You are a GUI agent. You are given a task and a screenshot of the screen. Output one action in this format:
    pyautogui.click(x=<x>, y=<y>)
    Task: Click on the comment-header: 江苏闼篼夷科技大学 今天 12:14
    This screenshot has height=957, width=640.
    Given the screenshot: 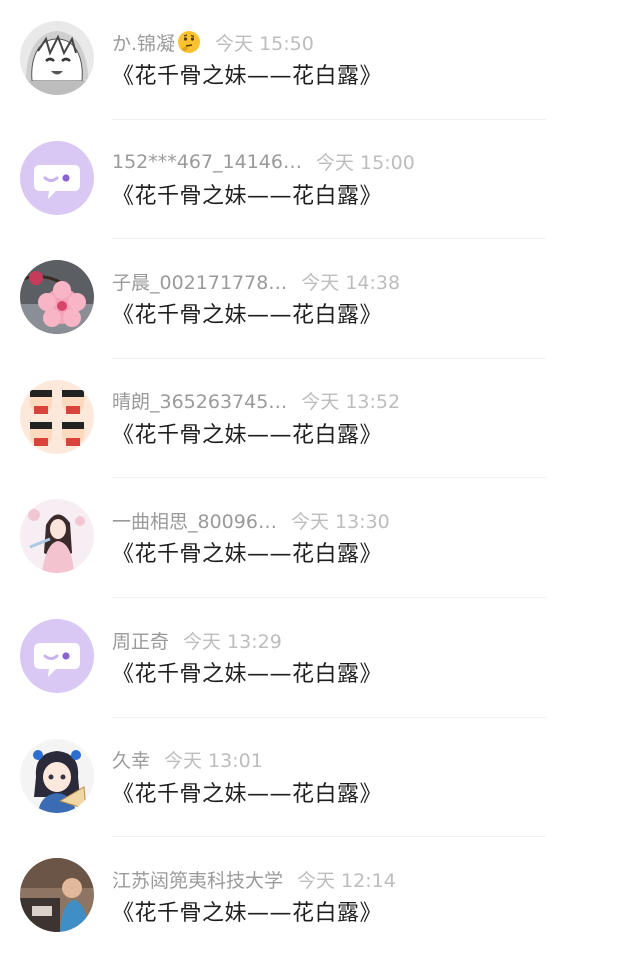 What is the action you would take?
    pyautogui.click(x=254, y=879)
    